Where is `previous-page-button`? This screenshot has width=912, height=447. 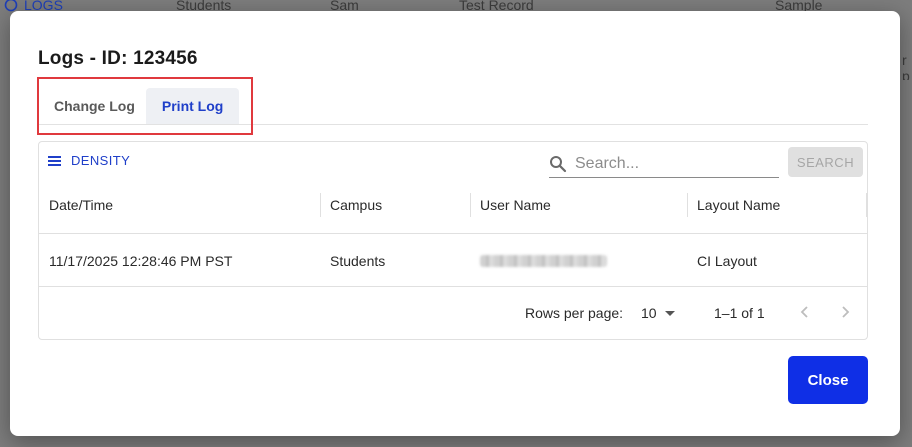 previous-page-button is located at coordinates (805, 312).